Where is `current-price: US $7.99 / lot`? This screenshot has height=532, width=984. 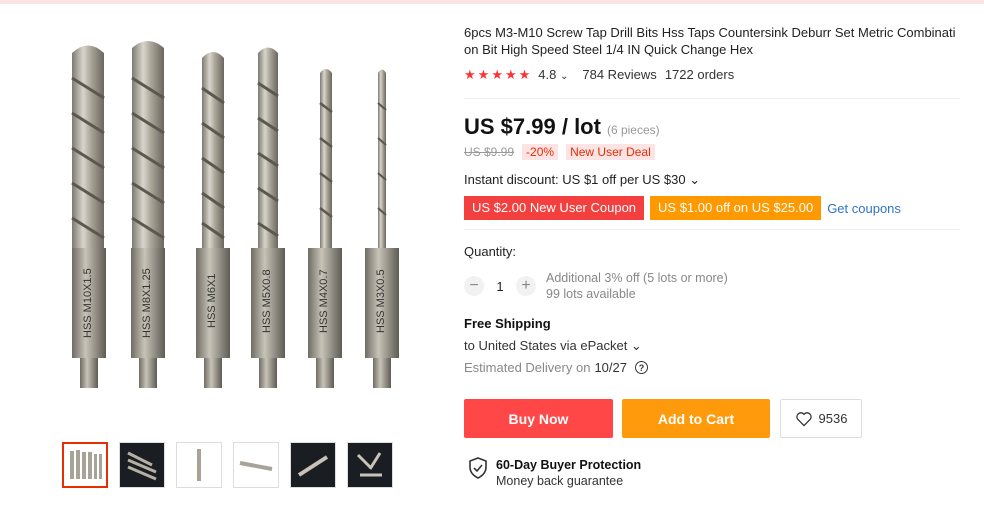 current-price: US $7.99 / lot is located at coordinates (532, 126).